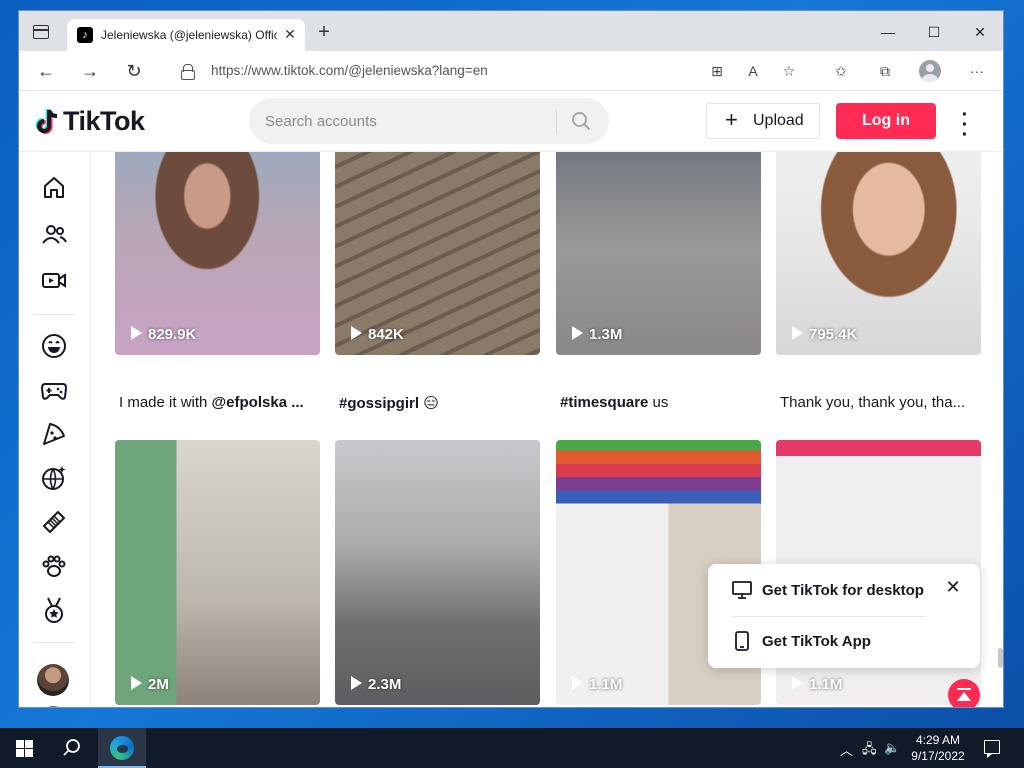 The image size is (1024, 768). I want to click on get-app-popup: Get TikTok for desktop ✕ Get TikTok App, so click(844, 616).